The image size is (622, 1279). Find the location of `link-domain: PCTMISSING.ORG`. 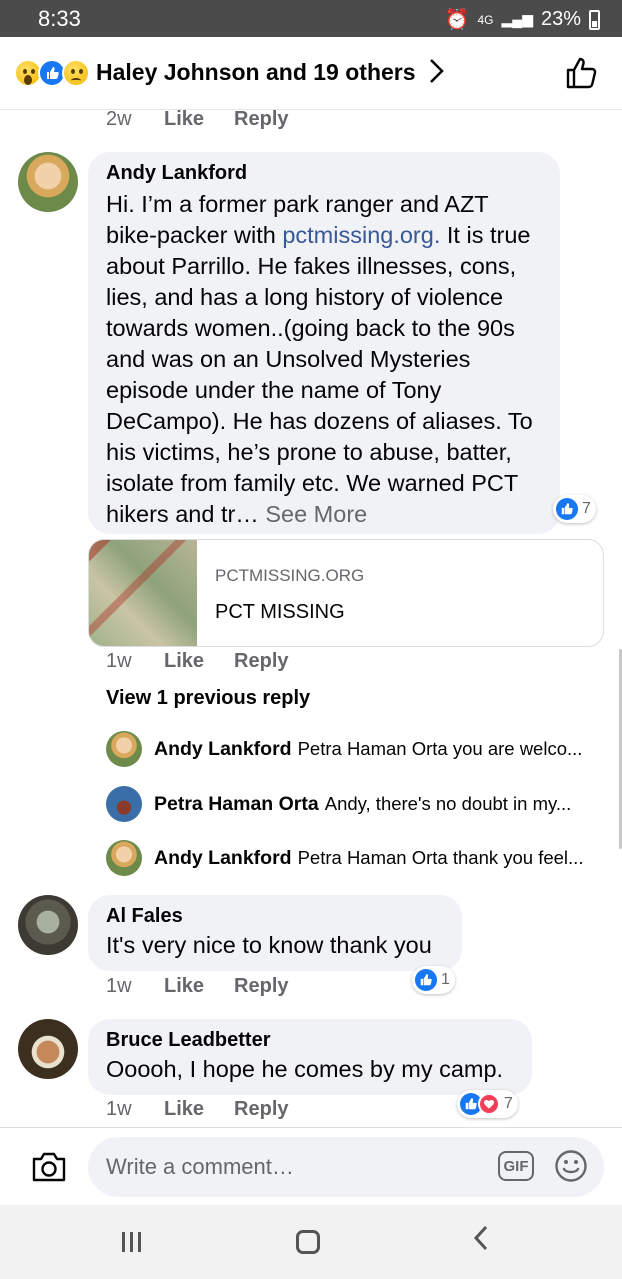

link-domain: PCTMISSING.ORG is located at coordinates (290, 575).